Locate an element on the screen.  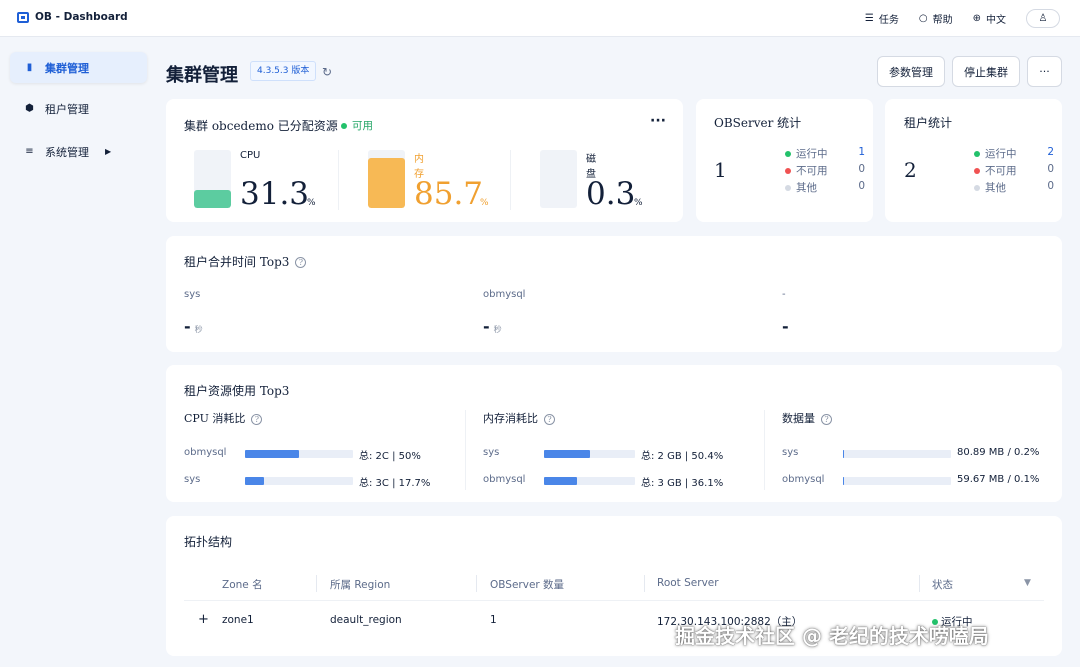
column-header: 所属 Region is located at coordinates (360, 584).